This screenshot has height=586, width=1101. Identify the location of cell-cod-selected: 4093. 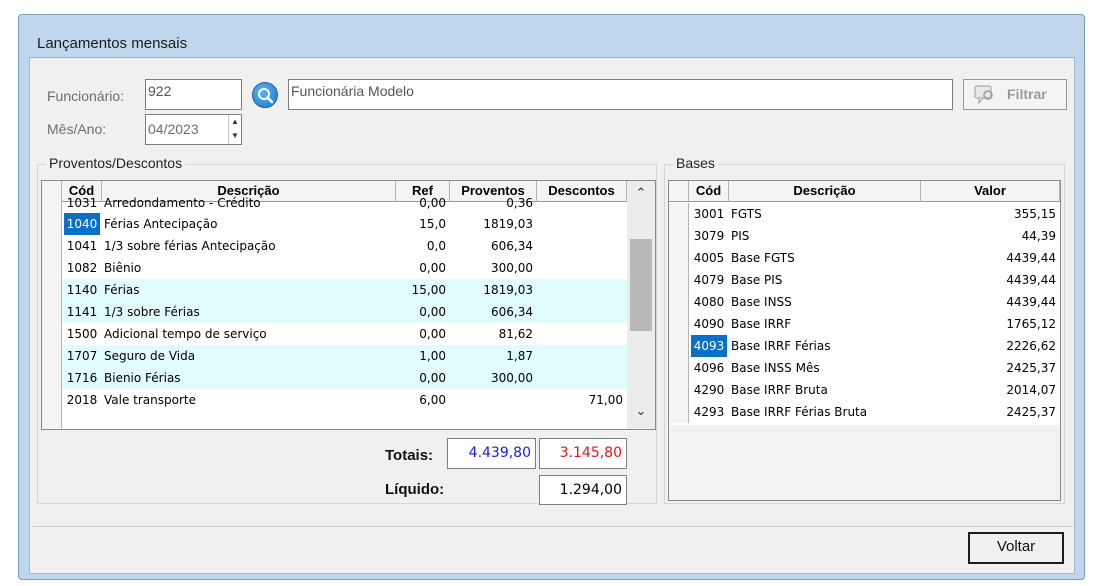
(709, 346).